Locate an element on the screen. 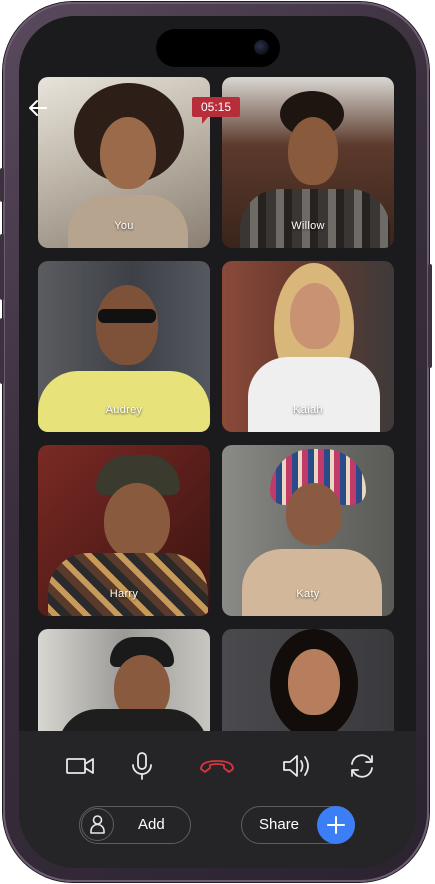  video-camera-icon is located at coordinates (80, 766).